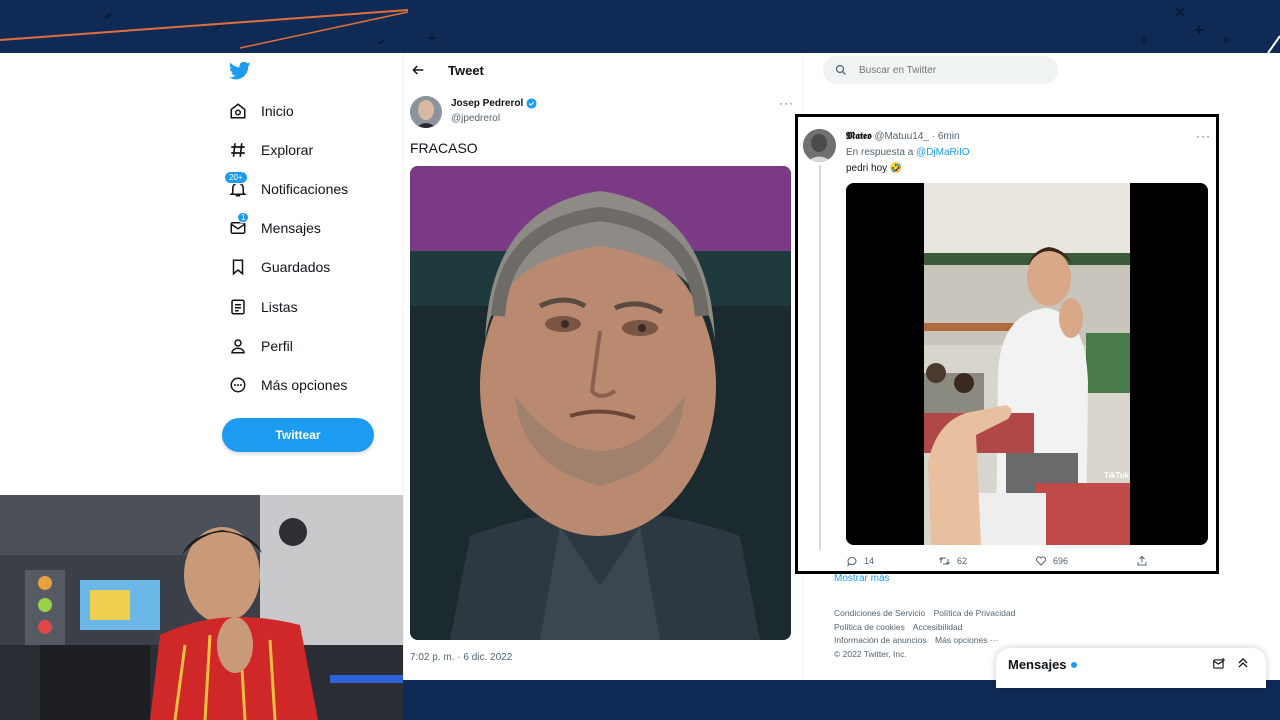  Describe the element at coordinates (1219, 664) in the screenshot. I see `new-message-icon` at that location.